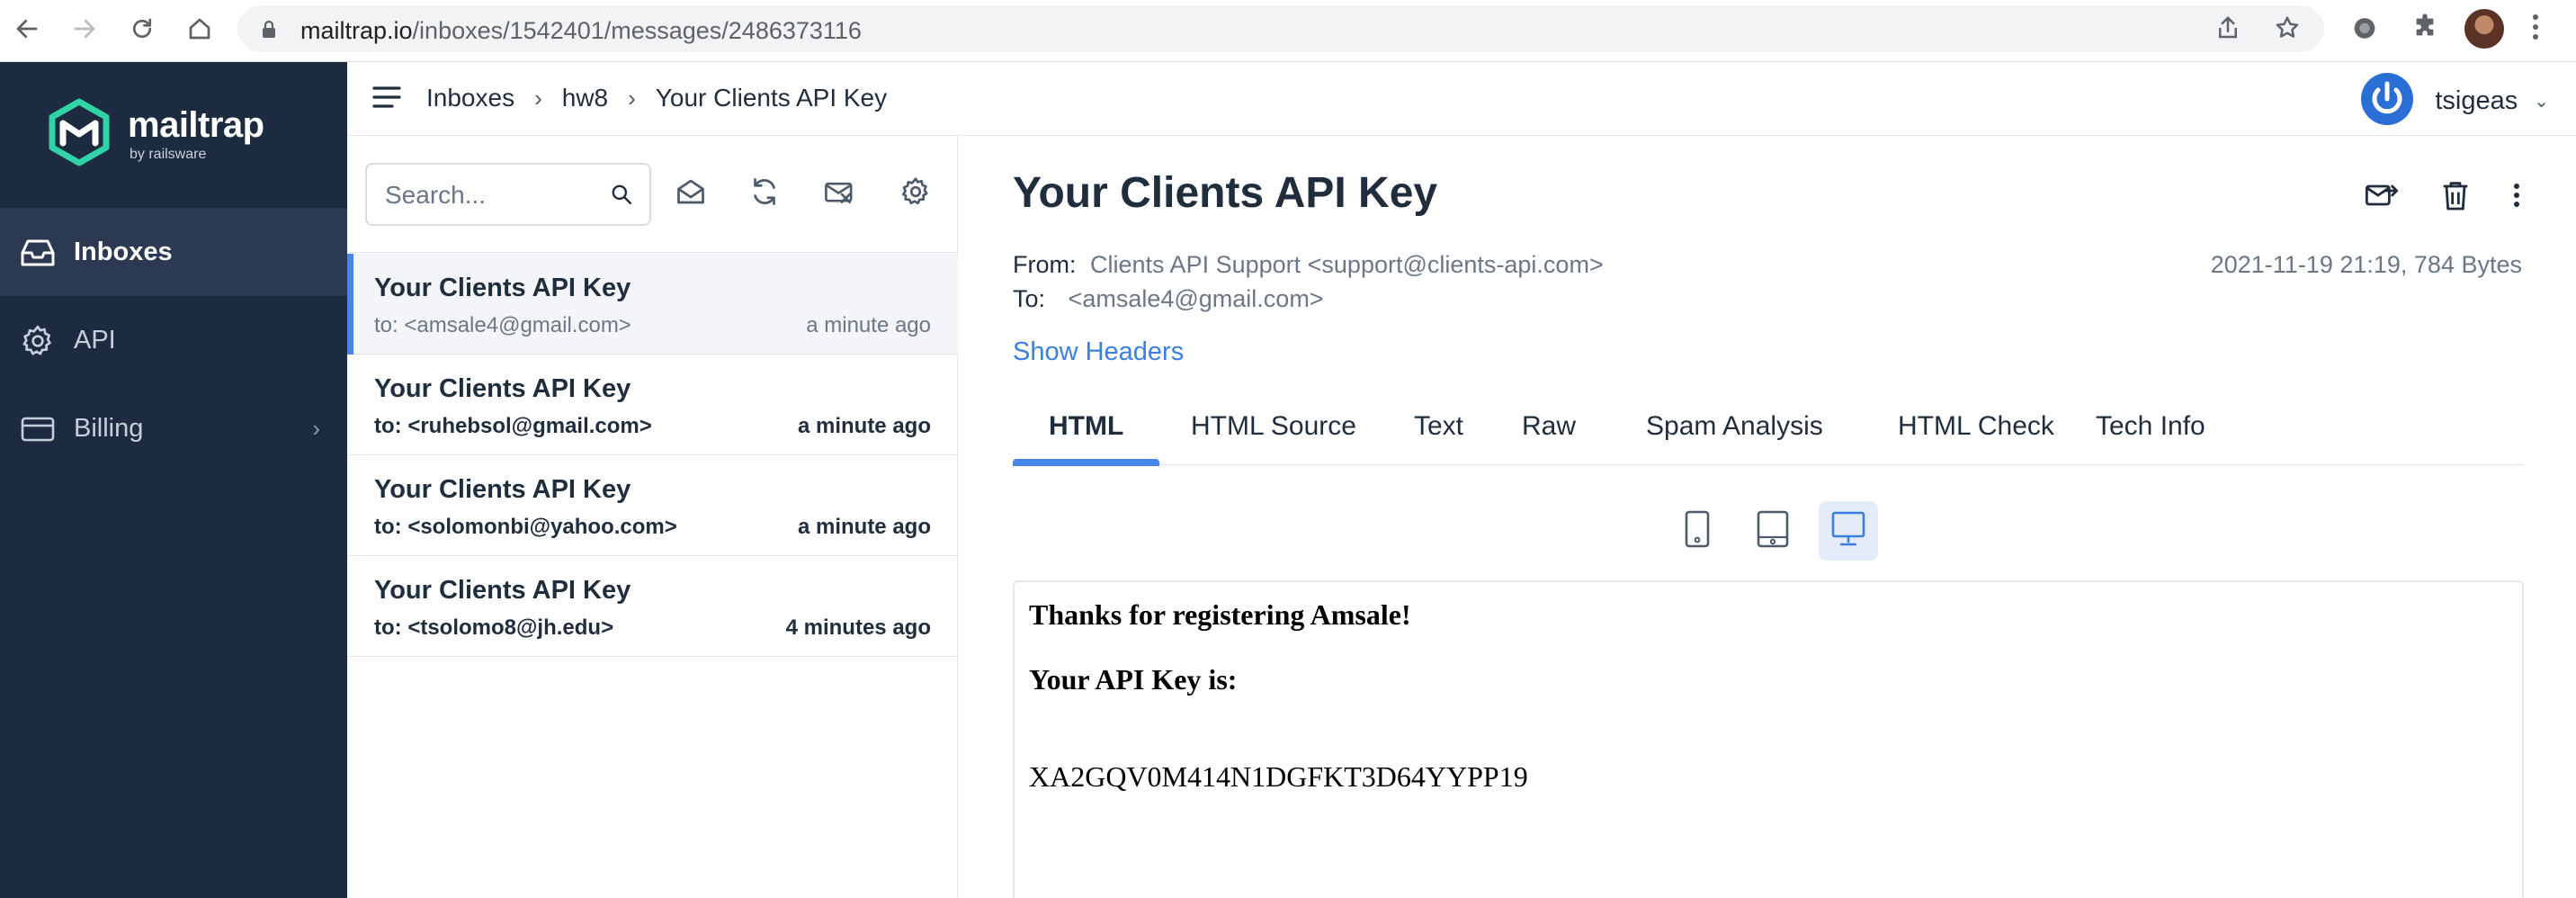  What do you see at coordinates (840, 193) in the screenshot?
I see `clear-inbox-icon` at bounding box center [840, 193].